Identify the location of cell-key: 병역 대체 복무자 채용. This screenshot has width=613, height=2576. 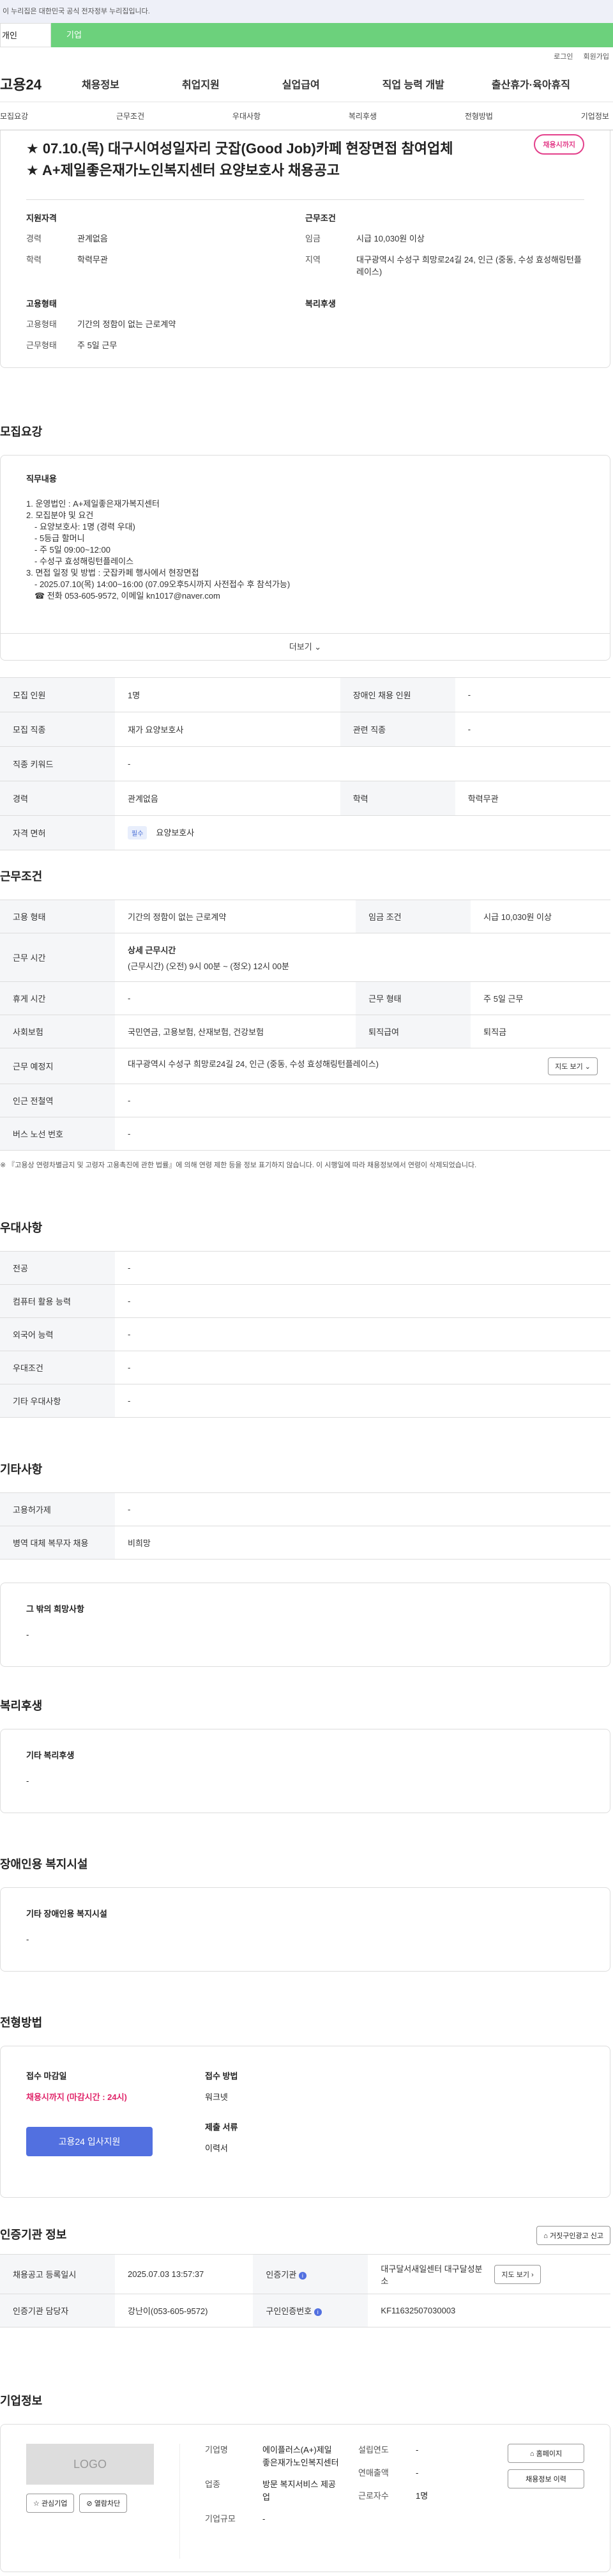
(57, 1543).